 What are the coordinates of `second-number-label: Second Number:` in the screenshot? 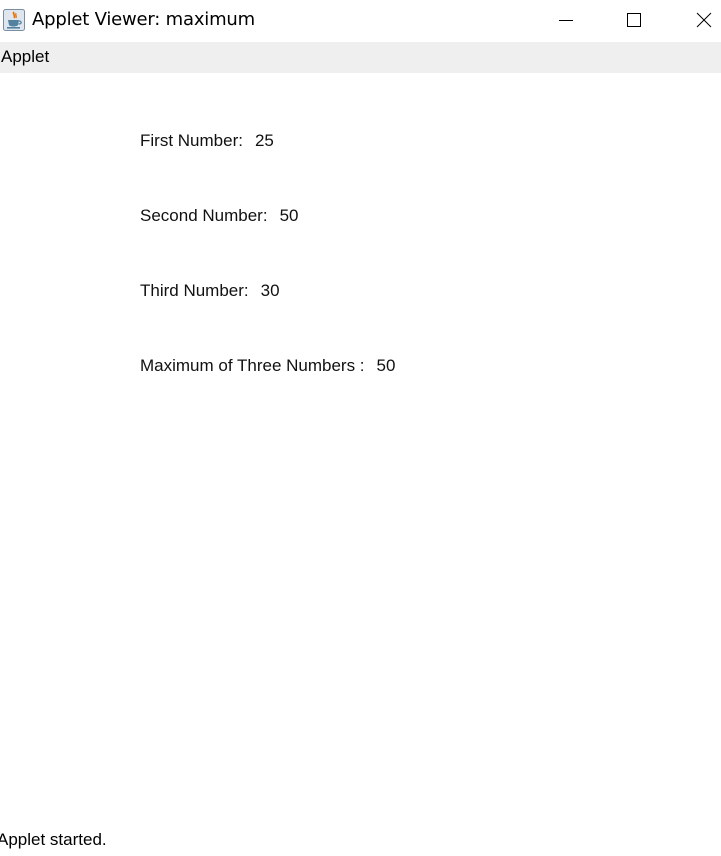 It's located at (204, 215).